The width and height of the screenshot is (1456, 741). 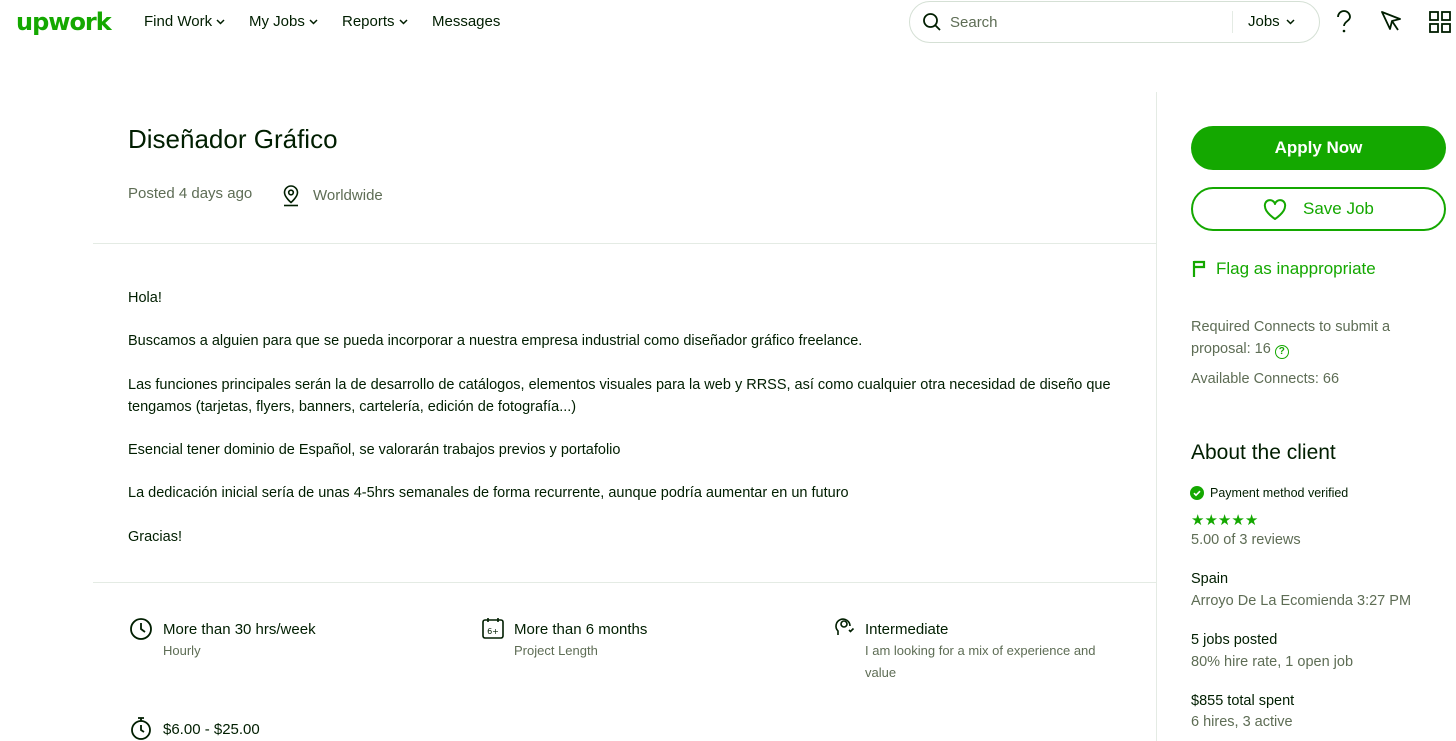 What do you see at coordinates (348, 195) in the screenshot?
I see `job-location: Worldwide` at bounding box center [348, 195].